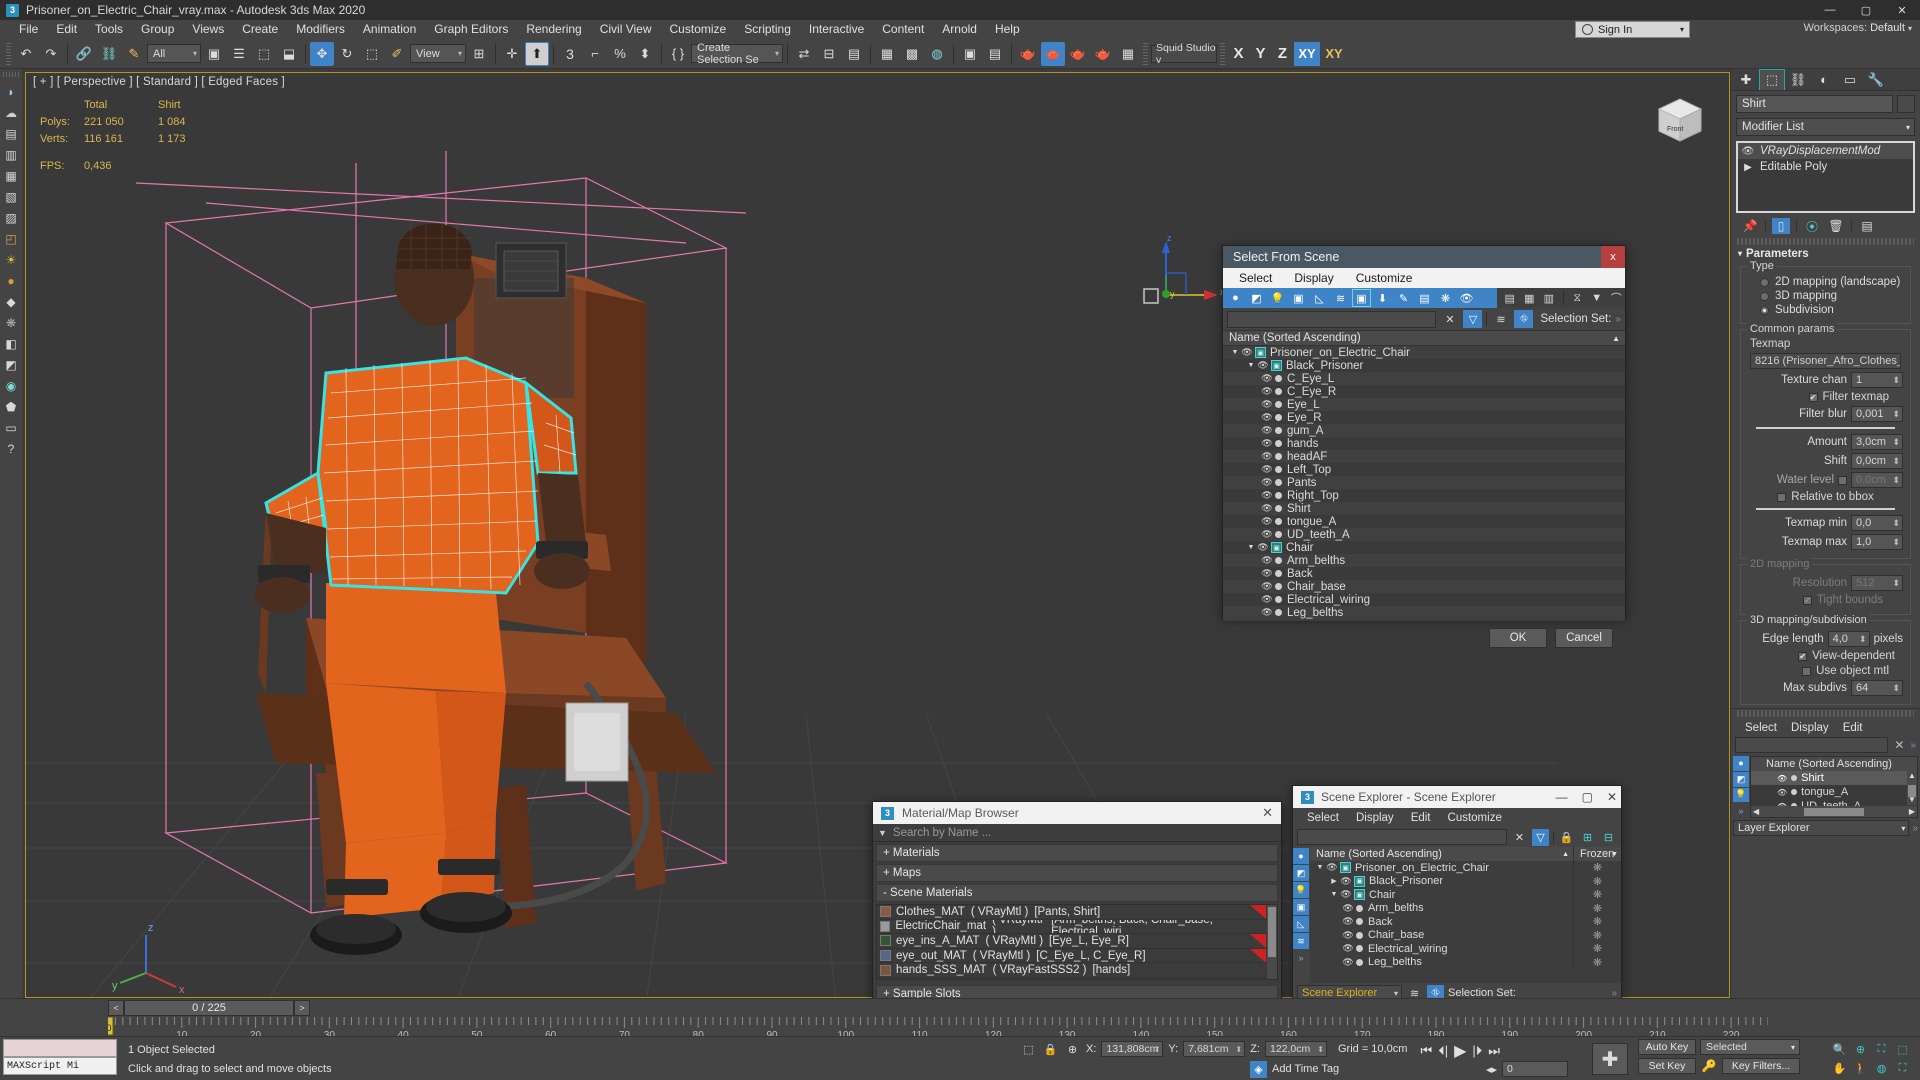  I want to click on scroll-up-icon: ▲, so click(1912, 776).